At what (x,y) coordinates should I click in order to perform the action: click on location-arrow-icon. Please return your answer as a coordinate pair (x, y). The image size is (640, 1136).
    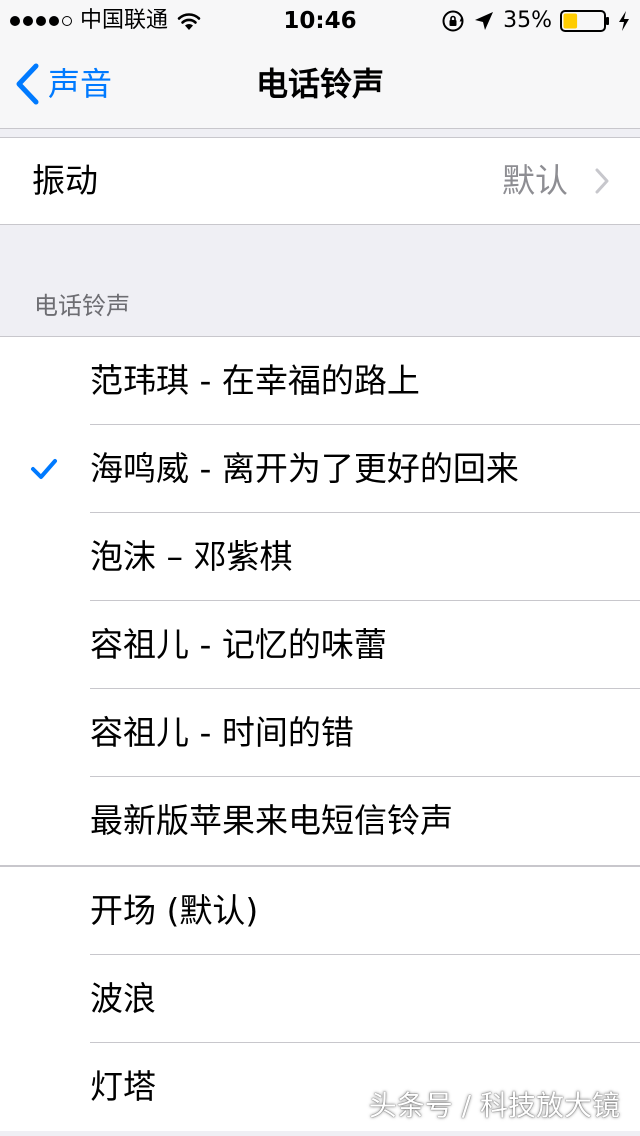
    Looking at the image, I should click on (484, 21).